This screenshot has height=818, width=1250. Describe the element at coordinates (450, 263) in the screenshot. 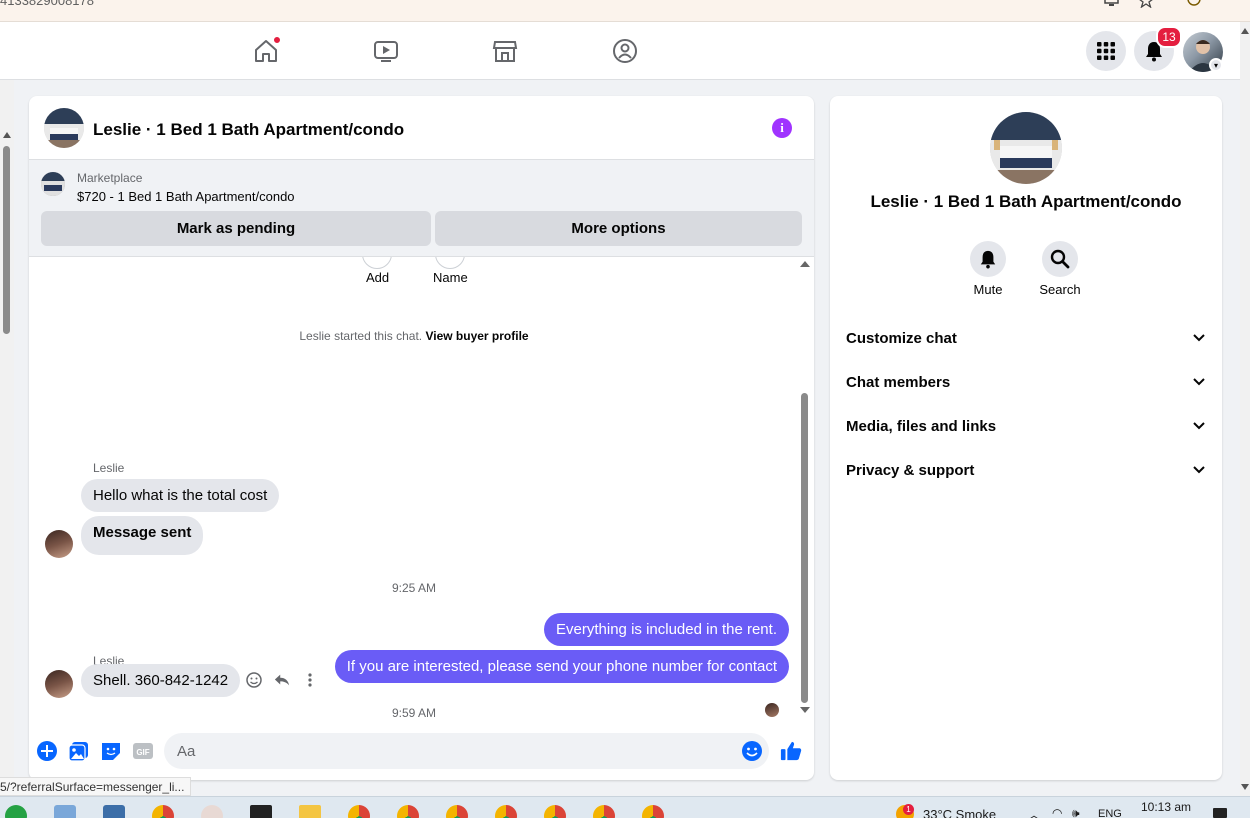

I see `name-action-button` at that location.